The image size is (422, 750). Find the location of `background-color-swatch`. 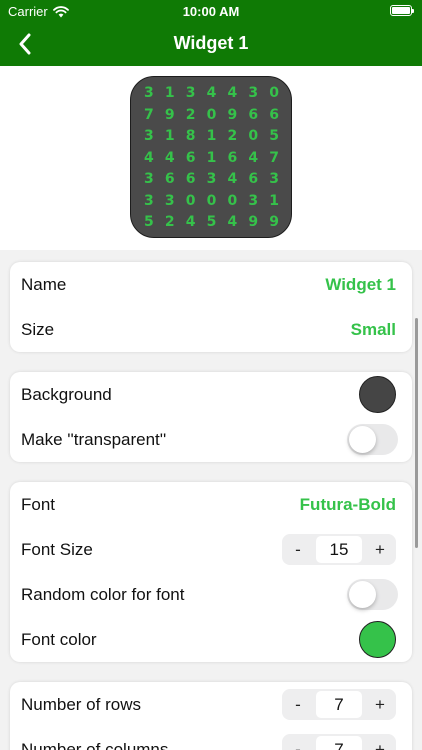

background-color-swatch is located at coordinates (377, 394).